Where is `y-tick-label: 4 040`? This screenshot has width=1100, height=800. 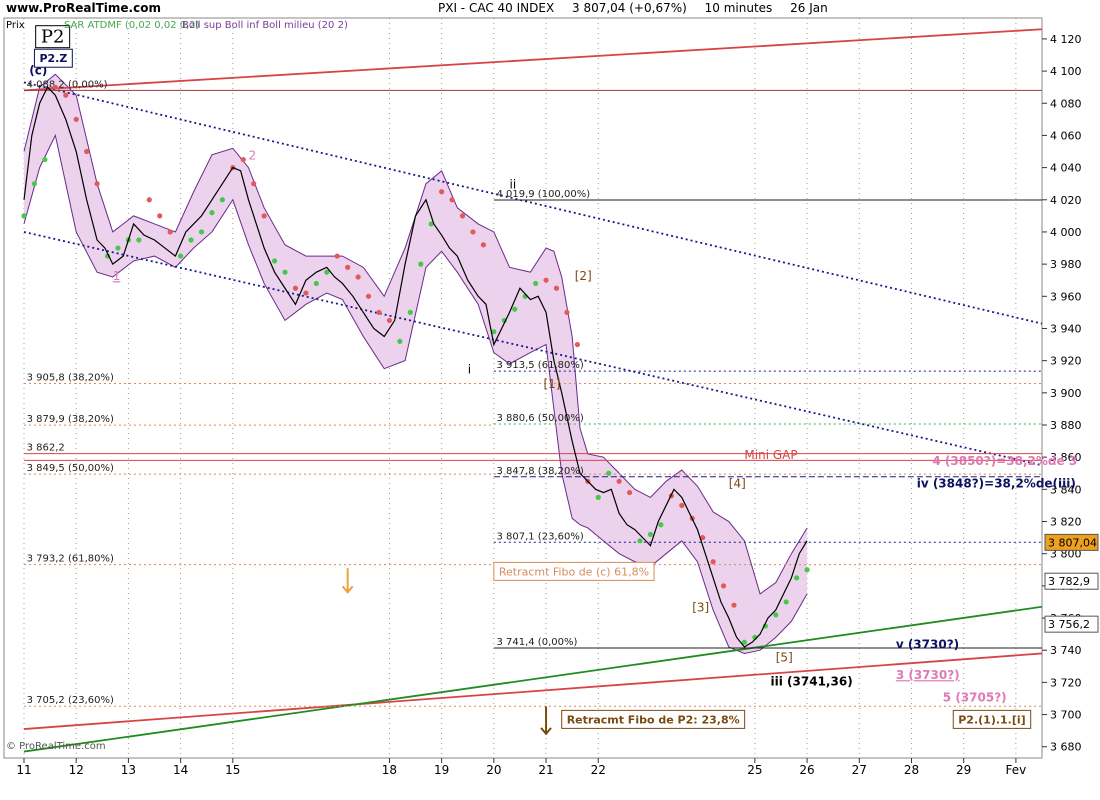 y-tick-label: 4 040 is located at coordinates (1066, 168).